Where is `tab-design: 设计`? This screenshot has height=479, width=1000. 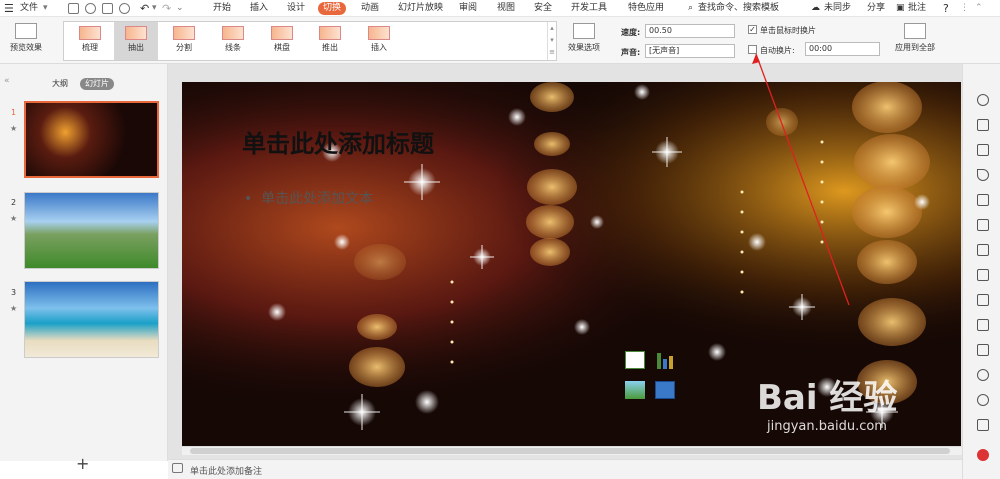
tab-design: 设计 is located at coordinates (296, 8).